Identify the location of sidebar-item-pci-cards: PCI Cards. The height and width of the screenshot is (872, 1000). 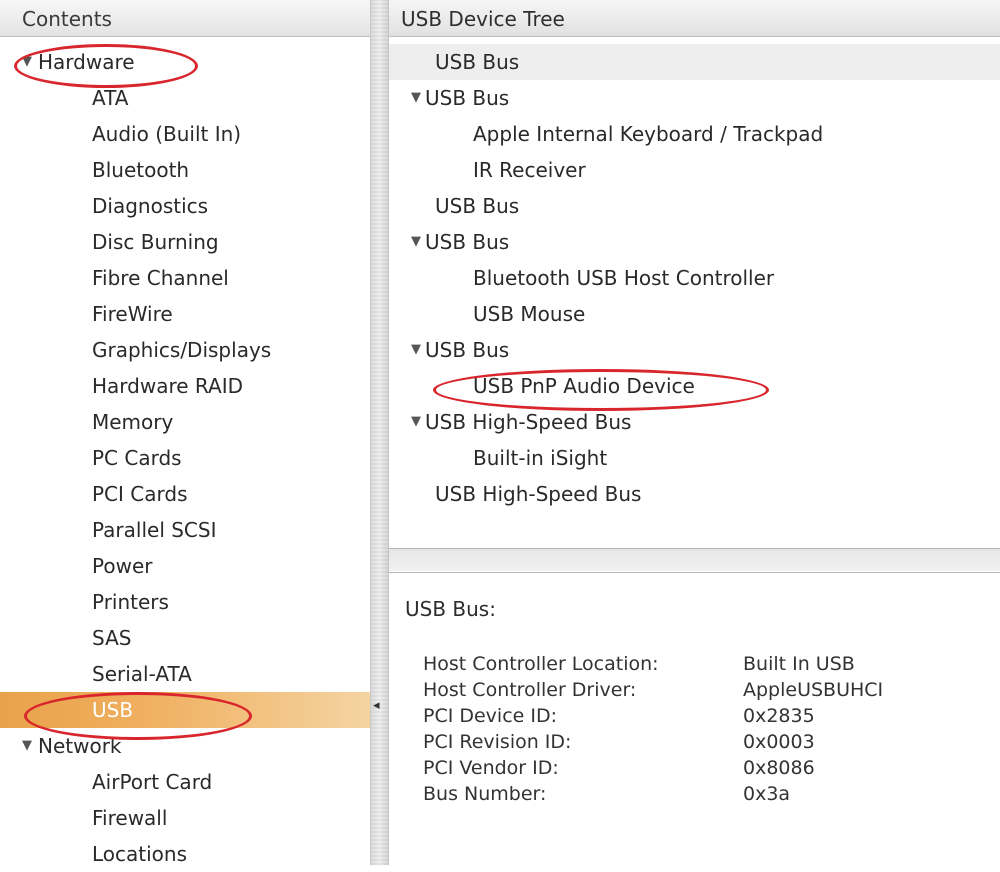
(185, 494).